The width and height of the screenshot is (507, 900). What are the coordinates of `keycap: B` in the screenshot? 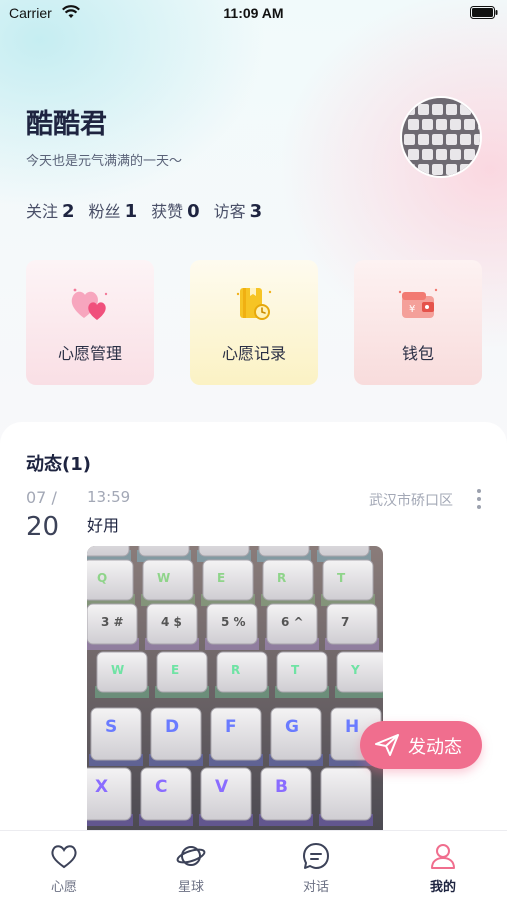 It's located at (286, 796).